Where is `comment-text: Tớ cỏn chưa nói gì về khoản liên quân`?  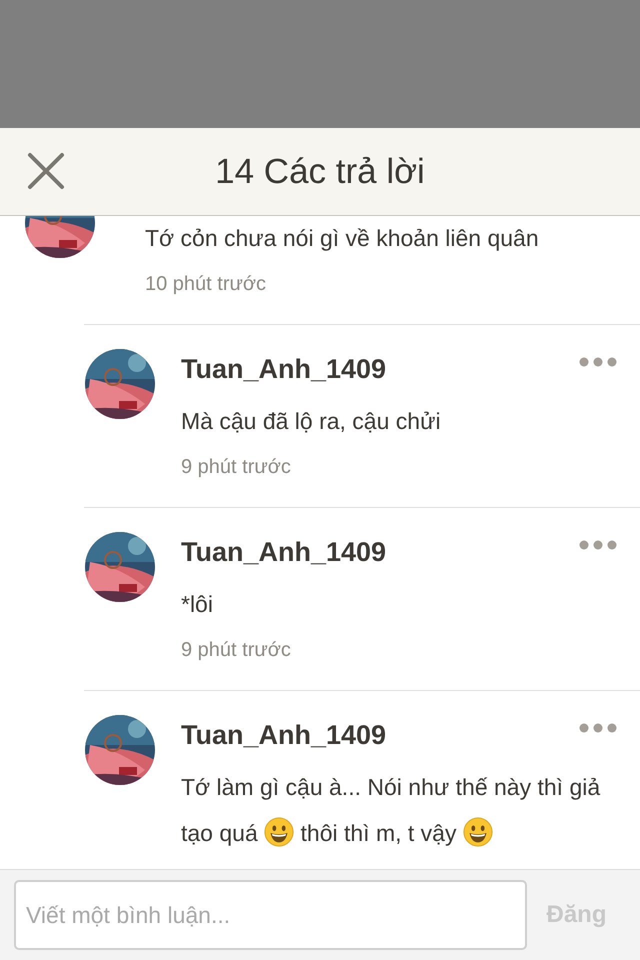
comment-text: Tớ cỏn chưa nói gì về khoản liên quân is located at coordinates (342, 238).